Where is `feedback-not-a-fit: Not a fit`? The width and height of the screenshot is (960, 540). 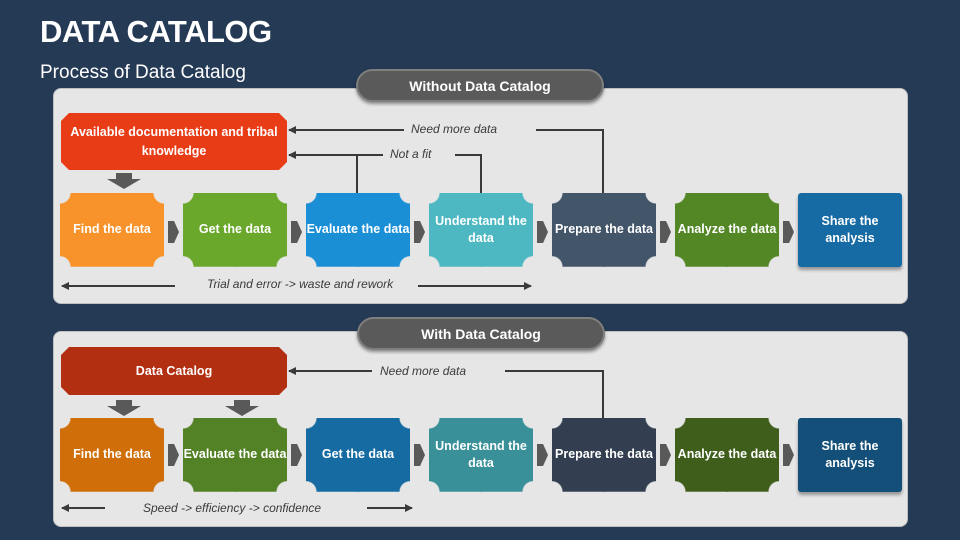
feedback-not-a-fit: Not a fit is located at coordinates (411, 154).